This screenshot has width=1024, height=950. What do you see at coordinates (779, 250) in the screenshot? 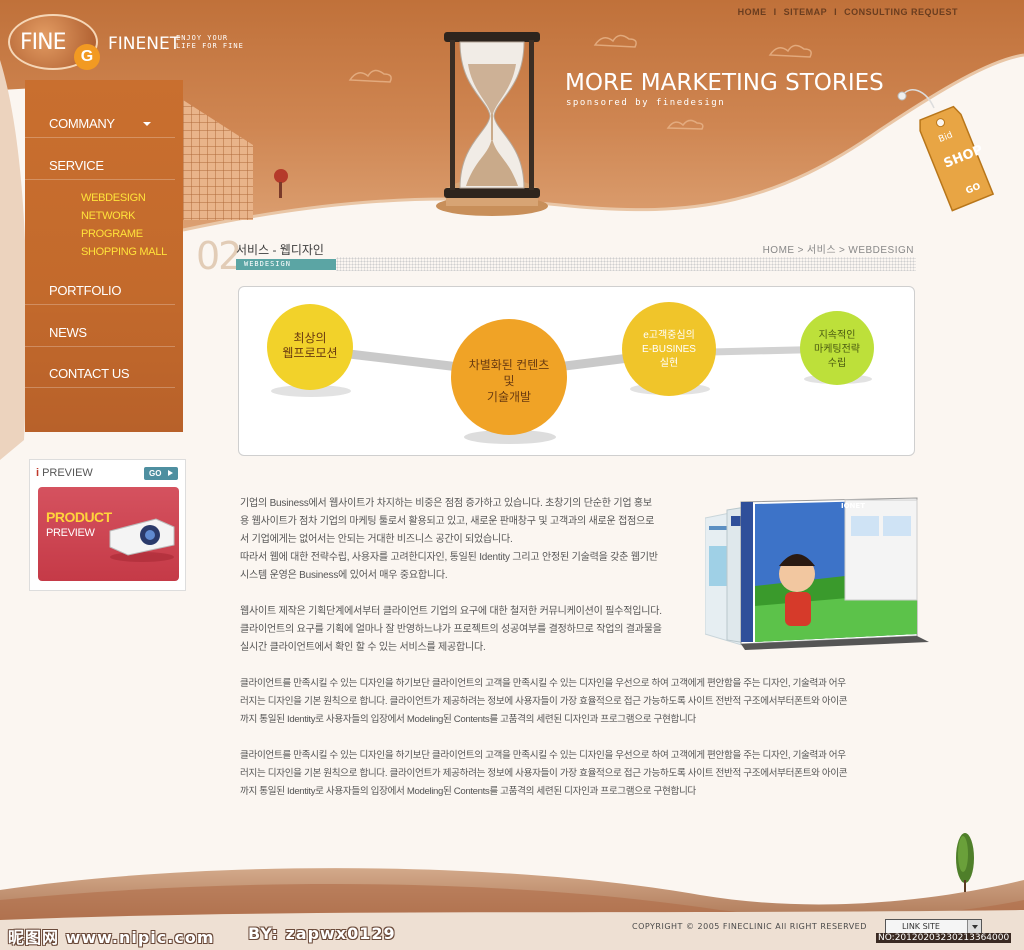
I see `breadcrumb-home: HOME` at bounding box center [779, 250].